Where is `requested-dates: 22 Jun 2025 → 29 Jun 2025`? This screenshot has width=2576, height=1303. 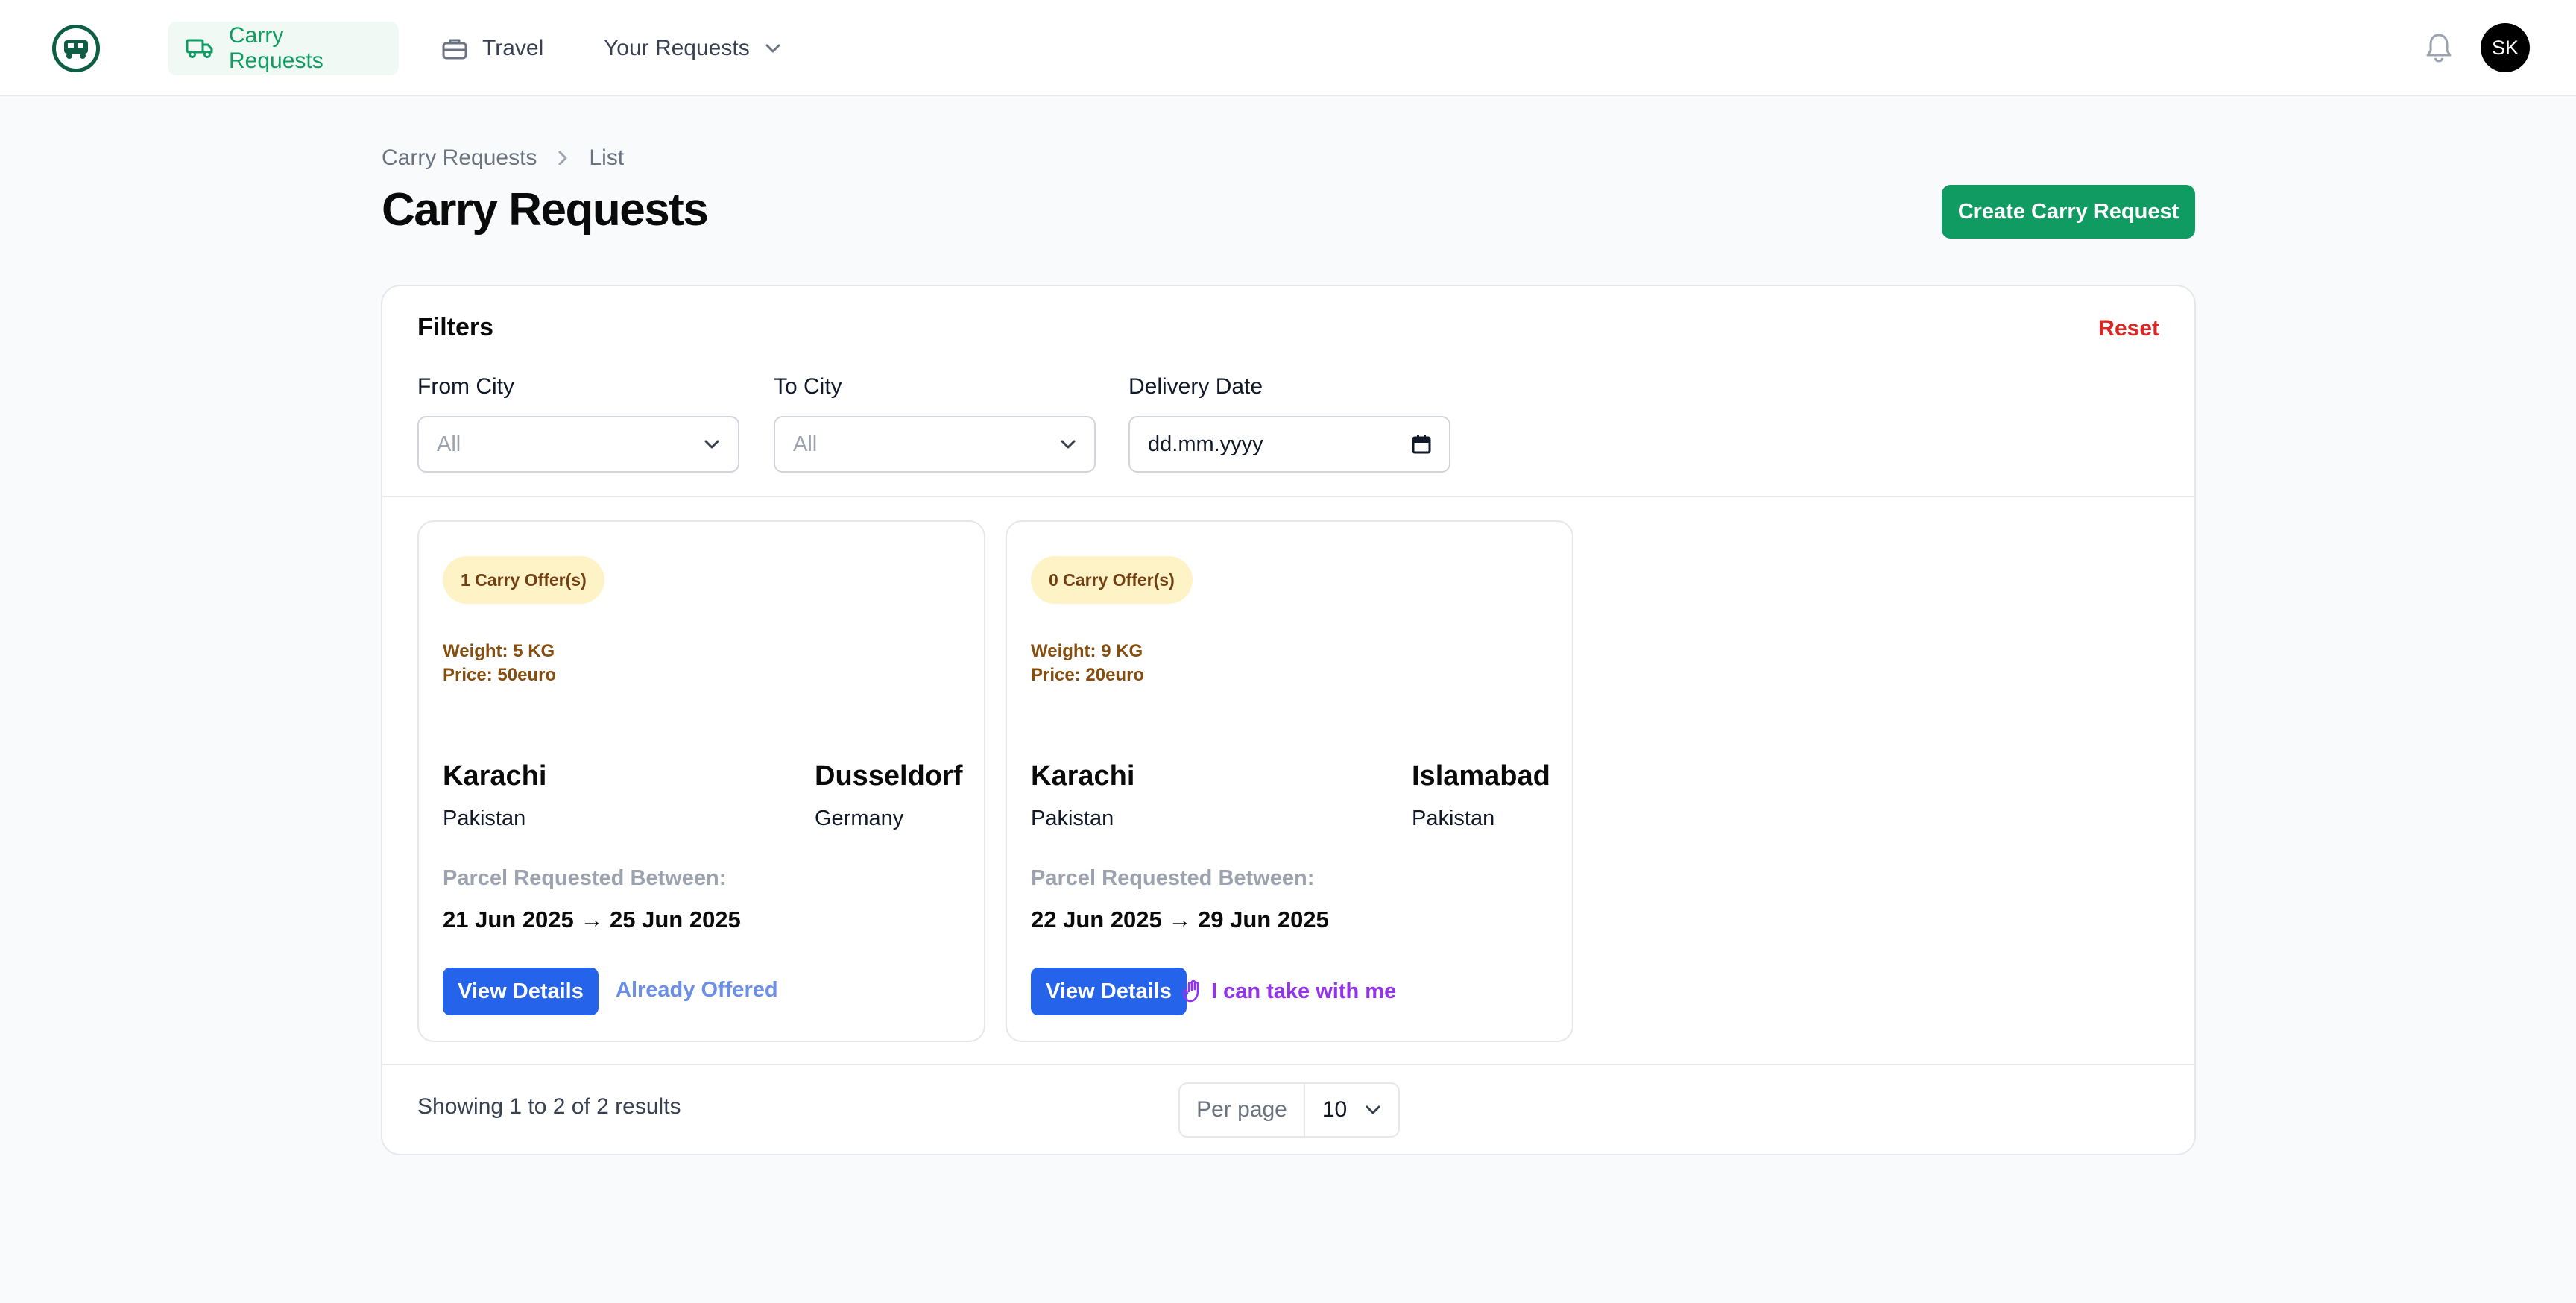 requested-dates: 22 Jun 2025 → 29 Jun 2025 is located at coordinates (1180, 919).